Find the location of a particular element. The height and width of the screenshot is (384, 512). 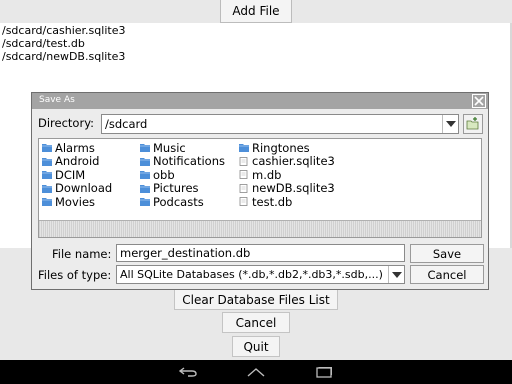

file-item: test.db is located at coordinates (266, 201).